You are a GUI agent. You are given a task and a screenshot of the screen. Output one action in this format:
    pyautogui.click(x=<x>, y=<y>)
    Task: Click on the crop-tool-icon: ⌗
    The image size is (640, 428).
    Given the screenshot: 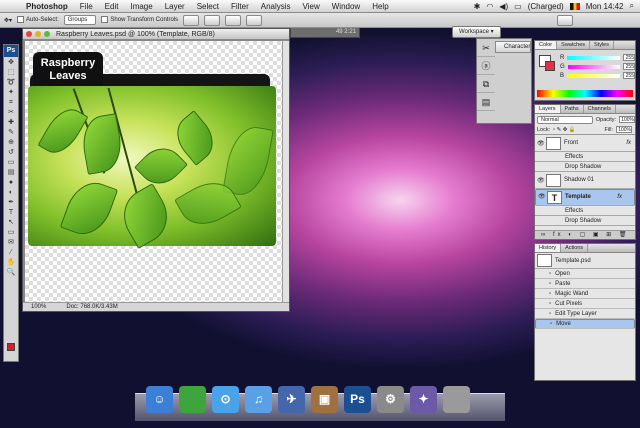 What is the action you would take?
    pyautogui.click(x=11, y=102)
    